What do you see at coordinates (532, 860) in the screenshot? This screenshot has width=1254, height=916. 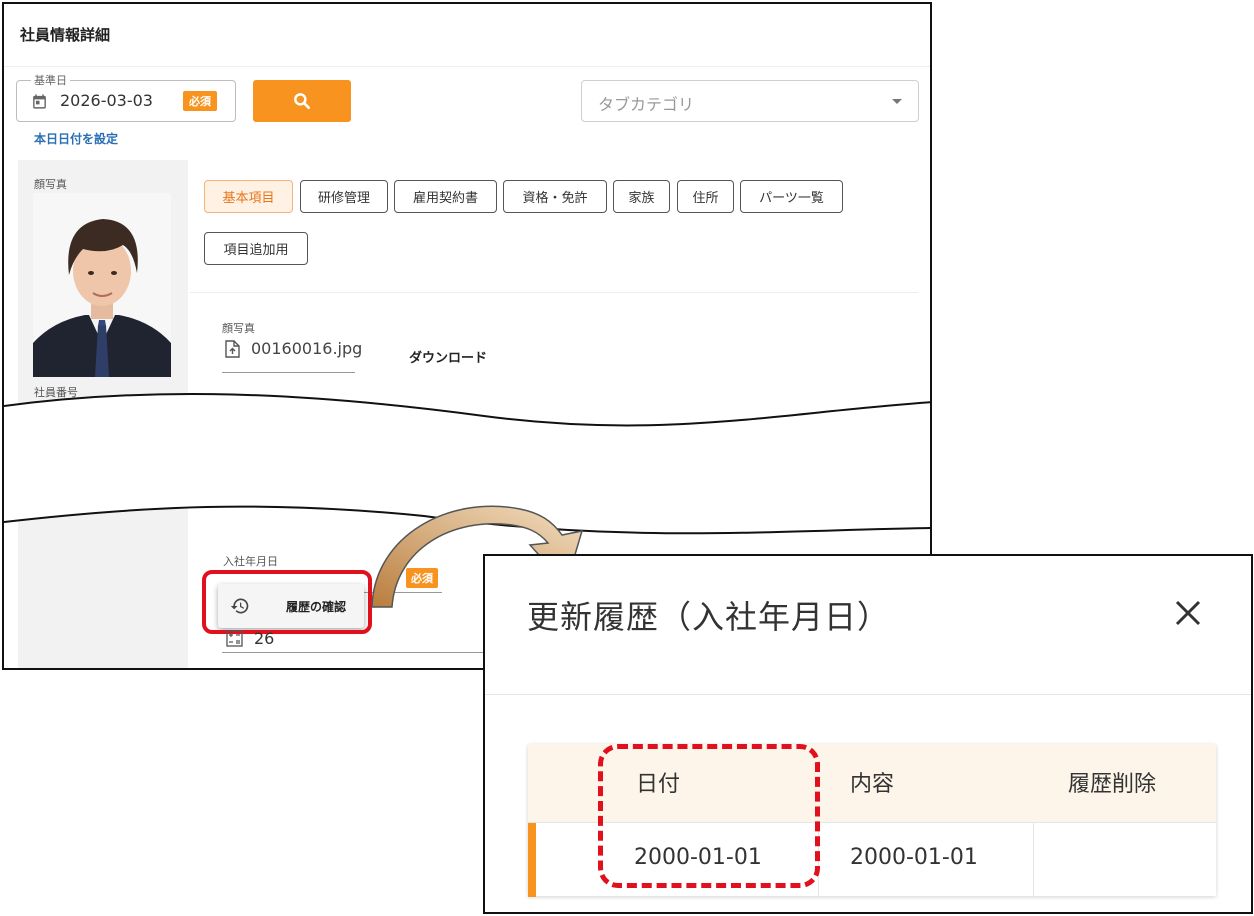 I see `row-accent-bar` at bounding box center [532, 860].